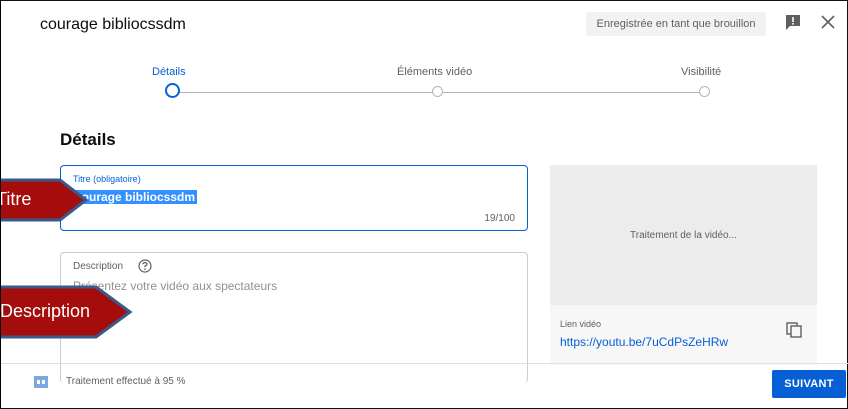  What do you see at coordinates (828, 22) in the screenshot?
I see `close-icon` at bounding box center [828, 22].